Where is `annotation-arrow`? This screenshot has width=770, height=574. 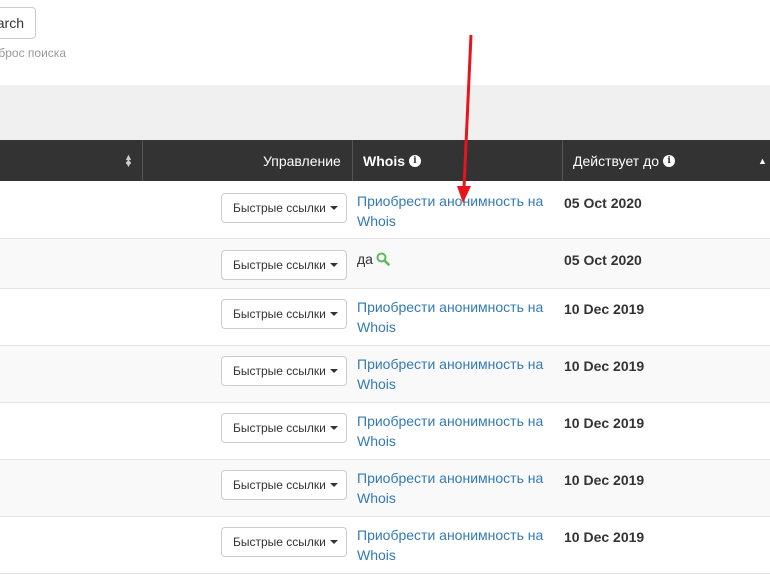 annotation-arrow is located at coordinates (465, 118).